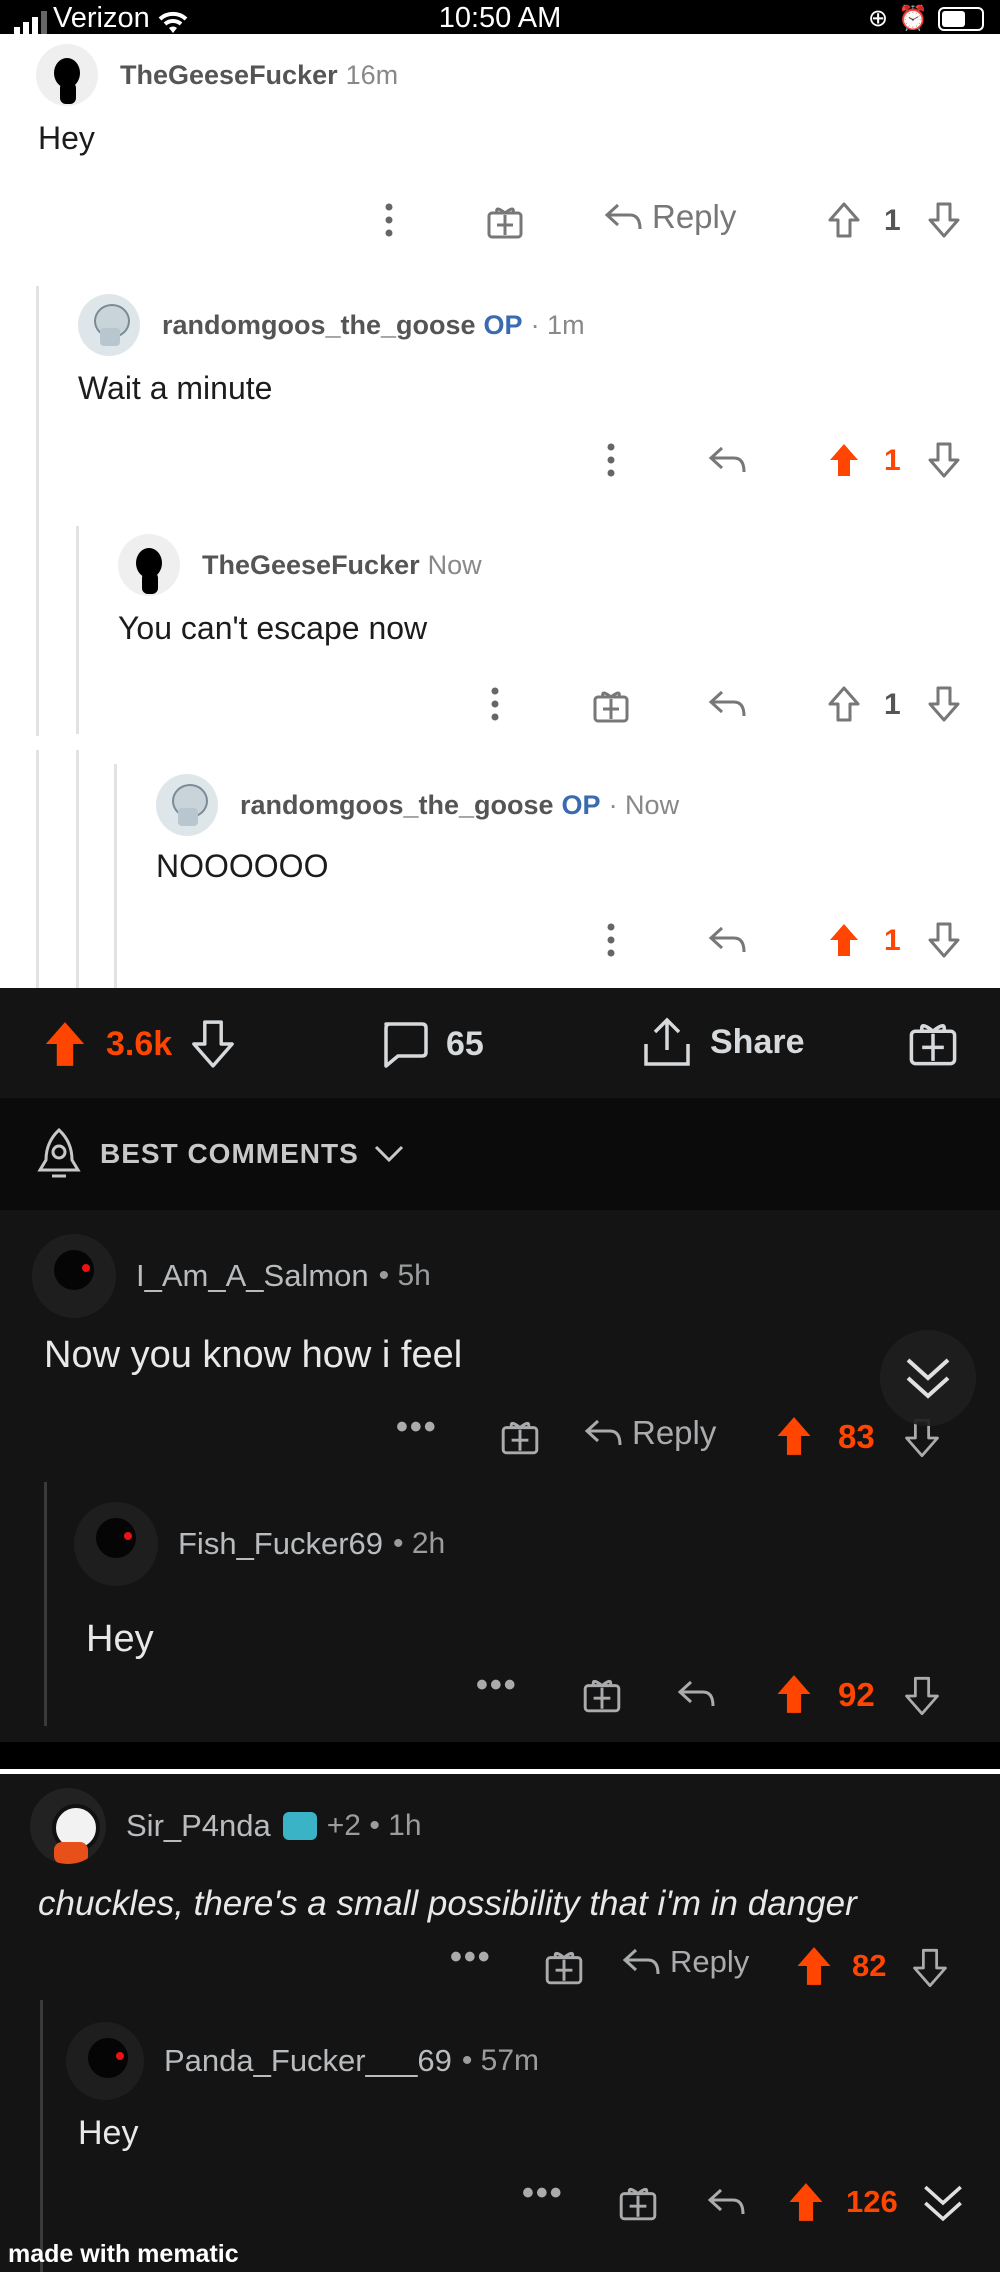 This screenshot has width=1000, height=2272. Describe the element at coordinates (198, 1826) in the screenshot. I see `username: Sir_P4nda` at that location.